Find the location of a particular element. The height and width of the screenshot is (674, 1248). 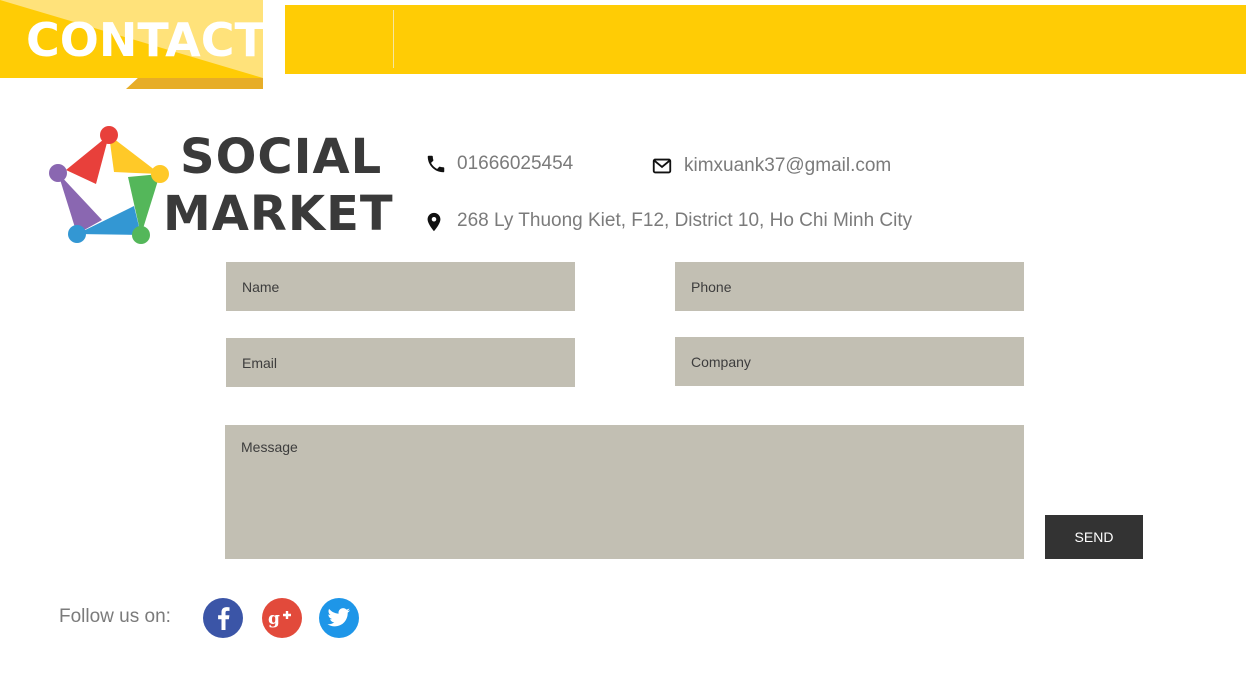

brand-name-line1: SOCIAL is located at coordinates (281, 157).